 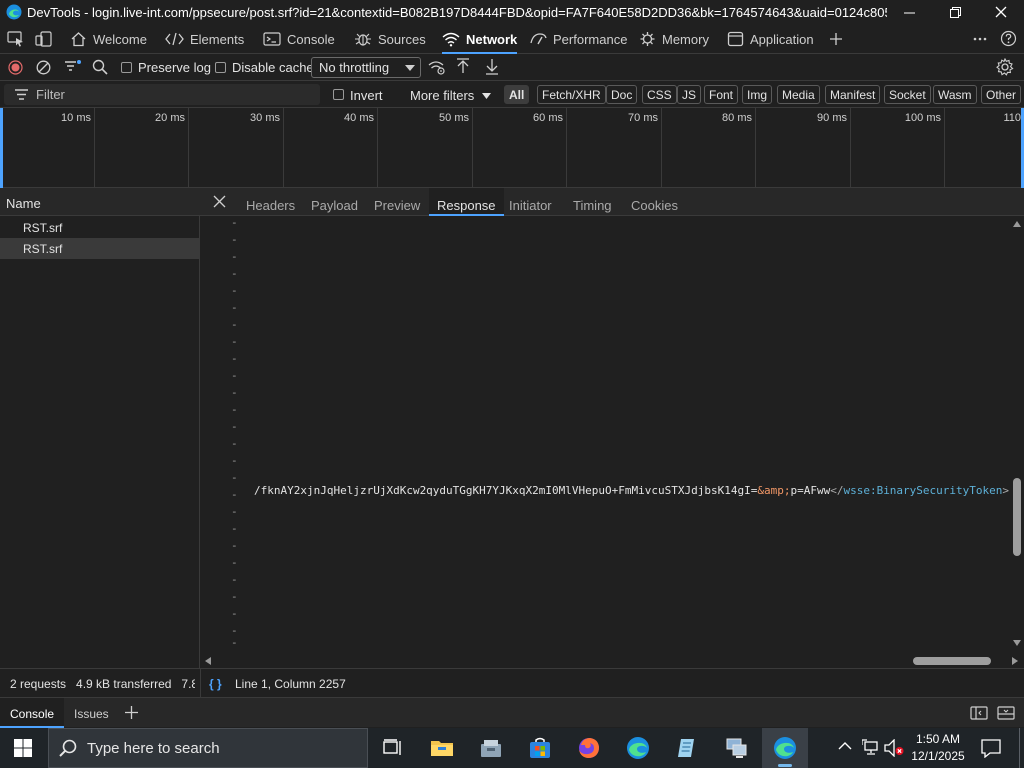 What do you see at coordinates (1017, 643) in the screenshot?
I see `scroll-down-arrow-icon` at bounding box center [1017, 643].